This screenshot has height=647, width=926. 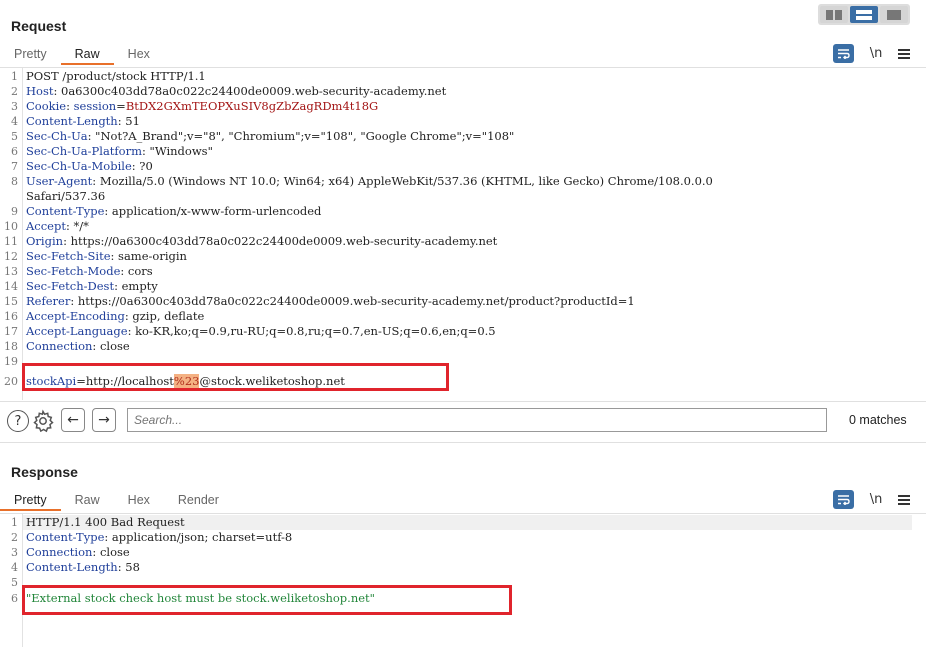 I want to click on line-content: Accept: */*, so click(x=57, y=226).